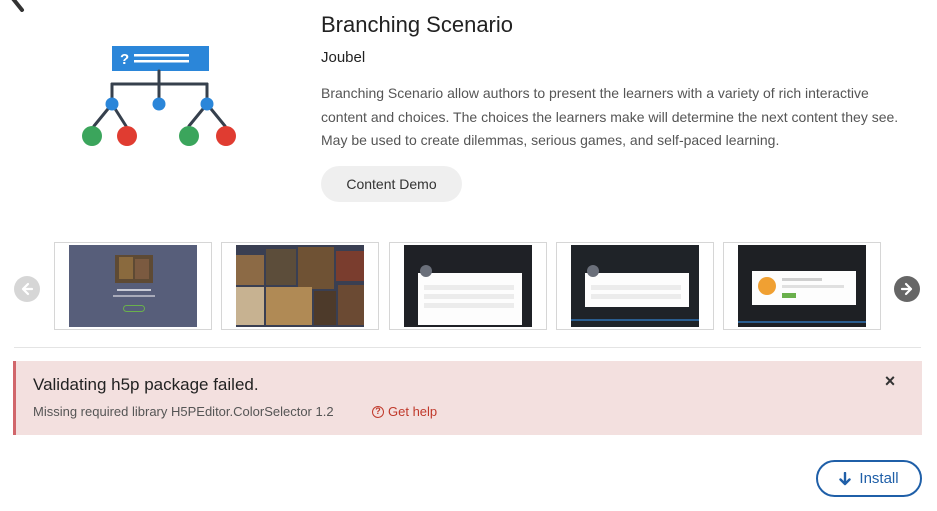 This screenshot has height=511, width=937. What do you see at coordinates (378, 411) in the screenshot?
I see `question-circle-icon: ?` at bounding box center [378, 411].